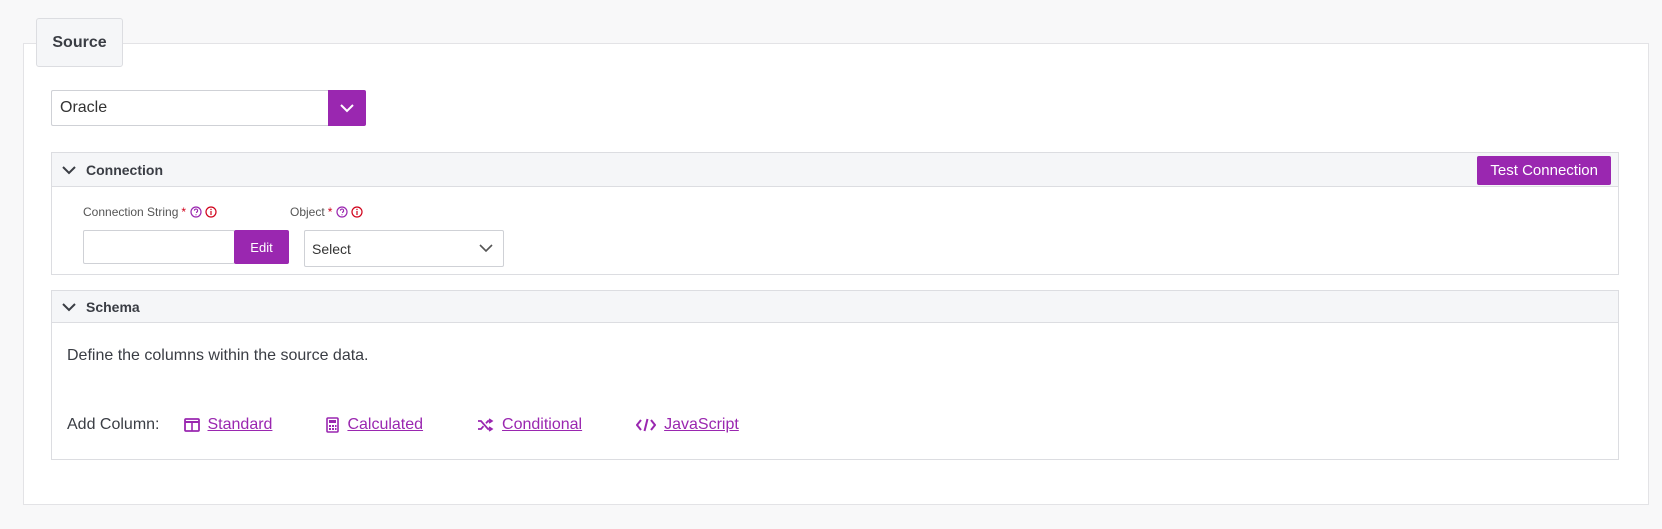  What do you see at coordinates (159, 247) in the screenshot?
I see `connection-string-input` at bounding box center [159, 247].